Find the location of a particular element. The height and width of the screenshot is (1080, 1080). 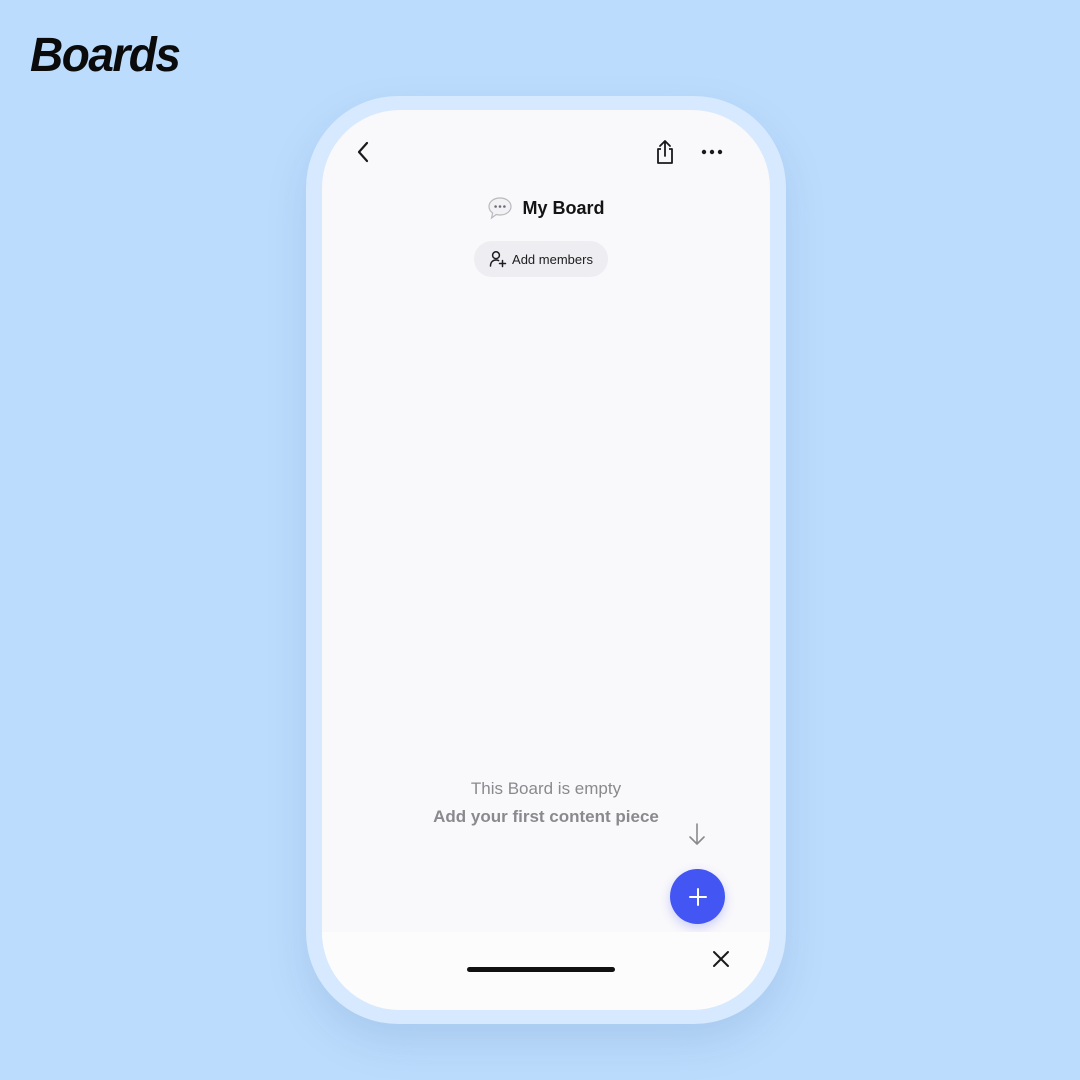

more-horizontal-icon is located at coordinates (712, 152).